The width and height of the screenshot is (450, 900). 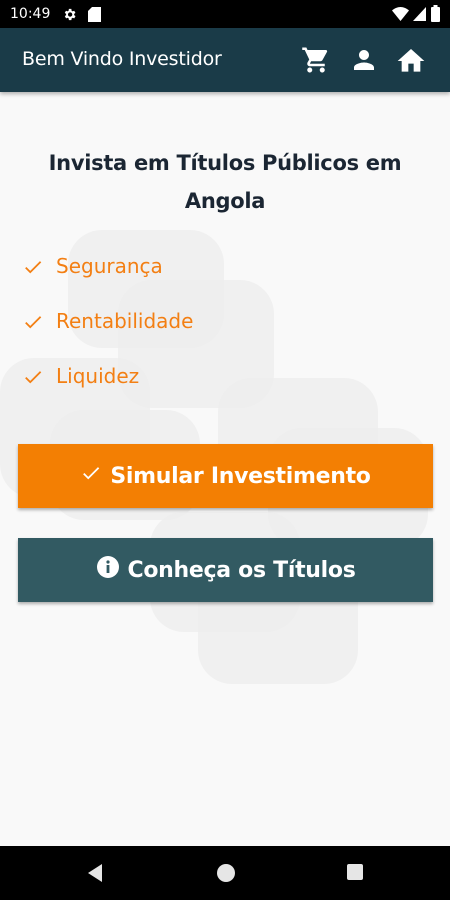 I want to click on learn-titles-label: Conheça os Títulos, so click(x=241, y=570).